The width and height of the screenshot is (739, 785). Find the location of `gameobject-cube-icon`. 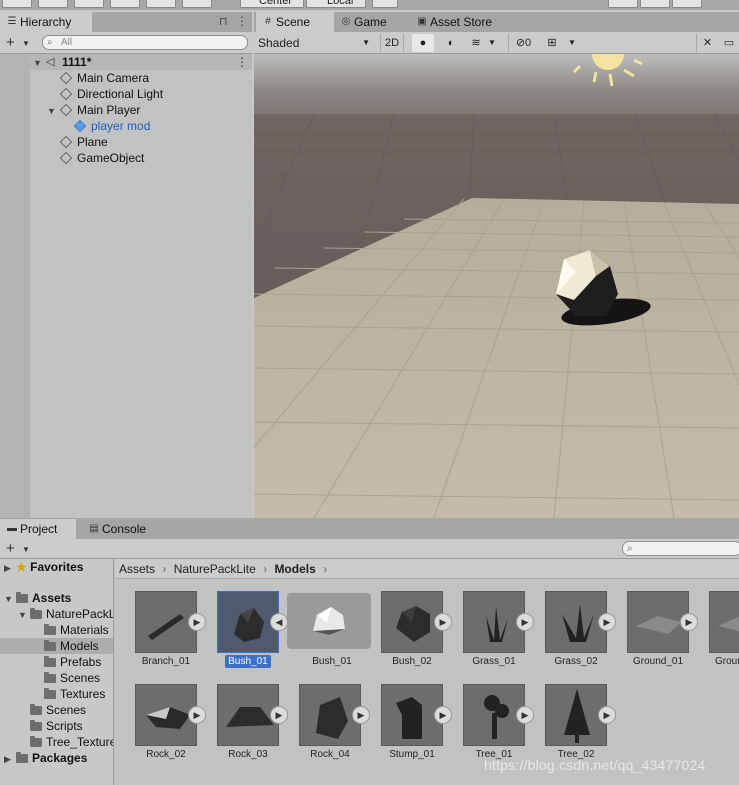

gameobject-cube-icon is located at coordinates (66, 94).